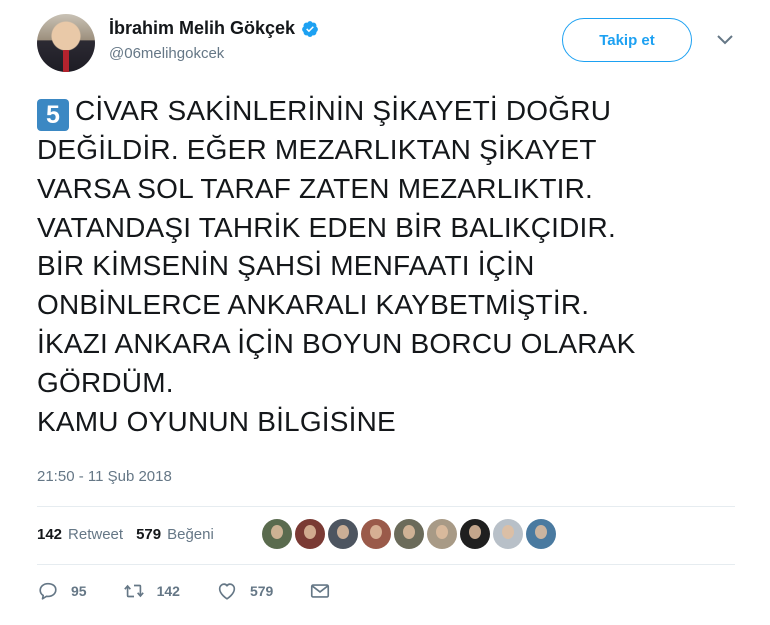 The width and height of the screenshot is (770, 625). What do you see at coordinates (202, 591) in the screenshot?
I see `tweet-actions: 95 142 579` at bounding box center [202, 591].